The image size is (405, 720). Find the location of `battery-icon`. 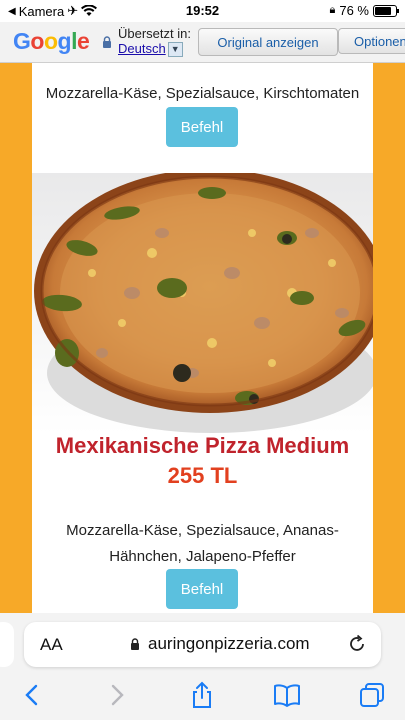

battery-icon is located at coordinates (386, 10).